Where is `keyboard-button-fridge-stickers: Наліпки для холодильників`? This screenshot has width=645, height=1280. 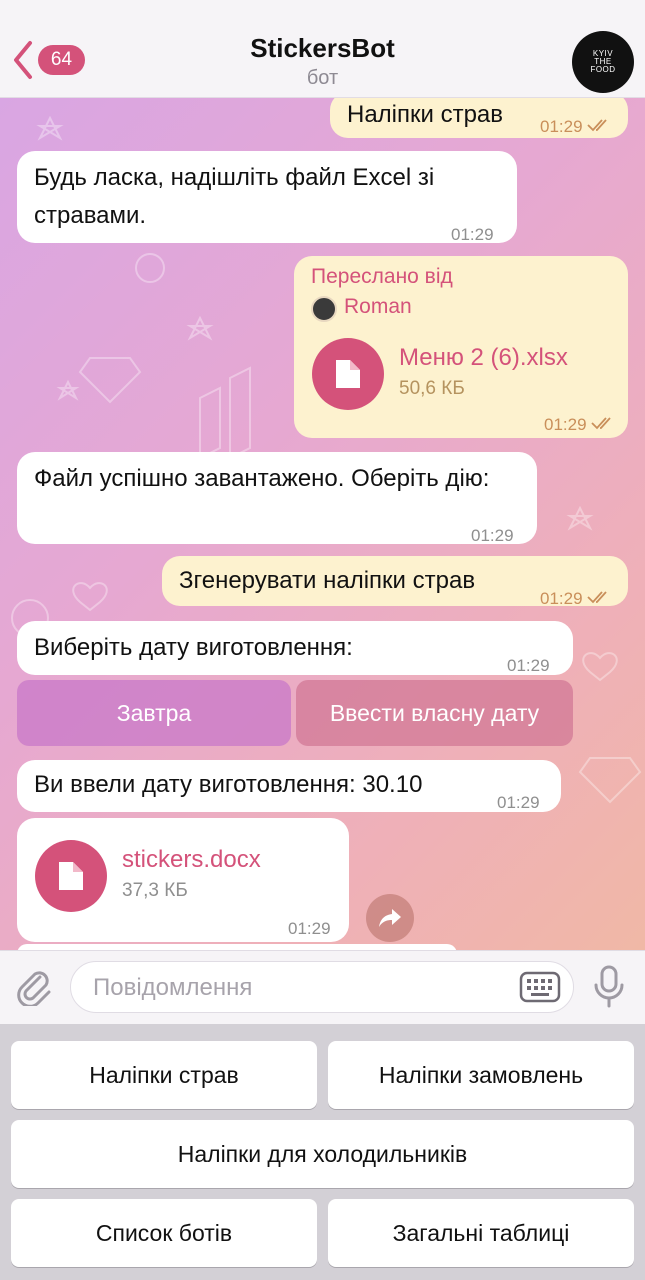
keyboard-button-fridge-stickers: Наліпки для холодильників is located at coordinates (322, 1154).